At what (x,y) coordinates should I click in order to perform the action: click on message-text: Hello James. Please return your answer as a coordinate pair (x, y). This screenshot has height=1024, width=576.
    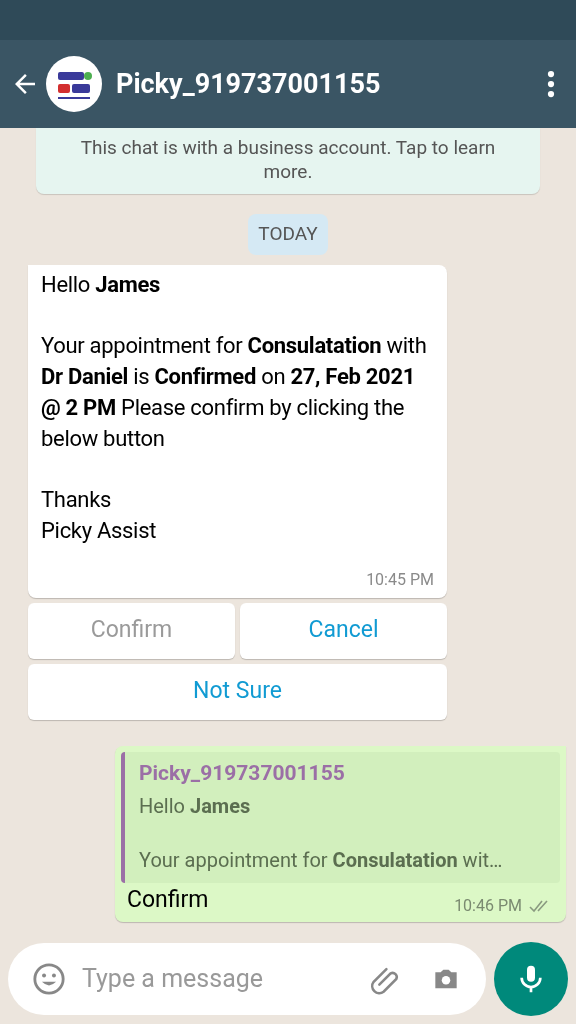
    Looking at the image, I should click on (101, 284).